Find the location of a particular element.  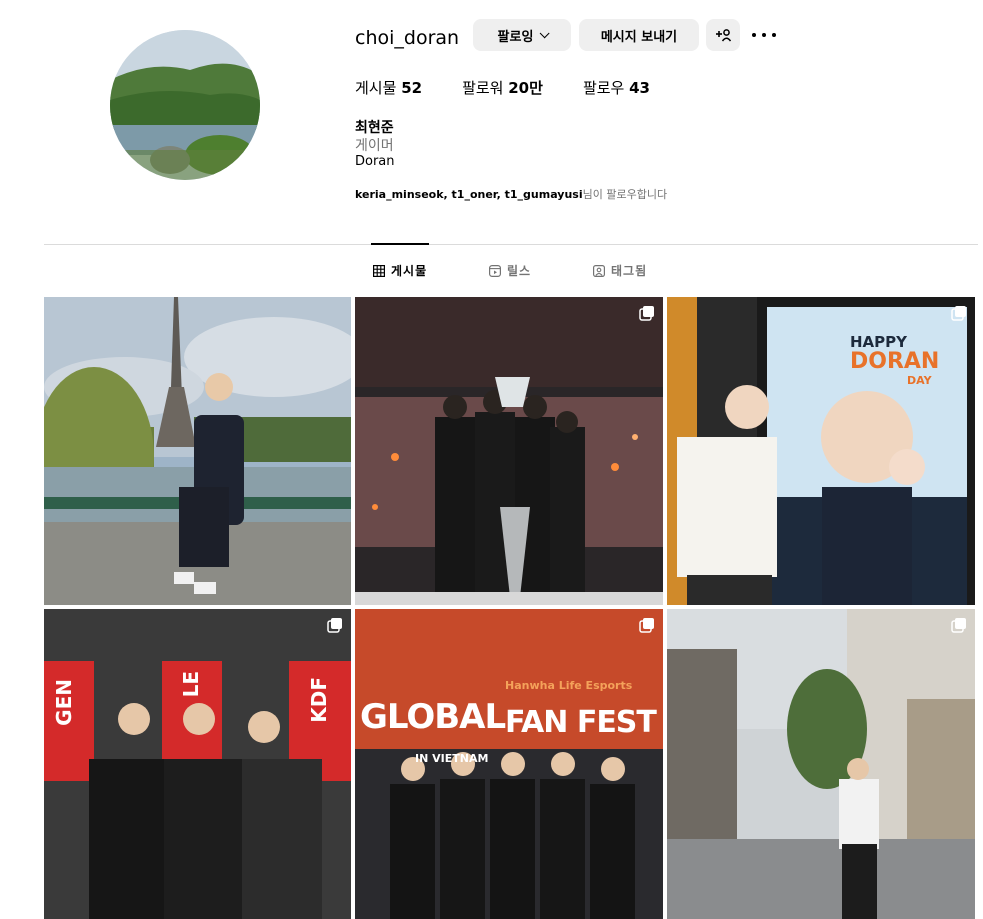

panel-text-le: LE is located at coordinates (191, 684).